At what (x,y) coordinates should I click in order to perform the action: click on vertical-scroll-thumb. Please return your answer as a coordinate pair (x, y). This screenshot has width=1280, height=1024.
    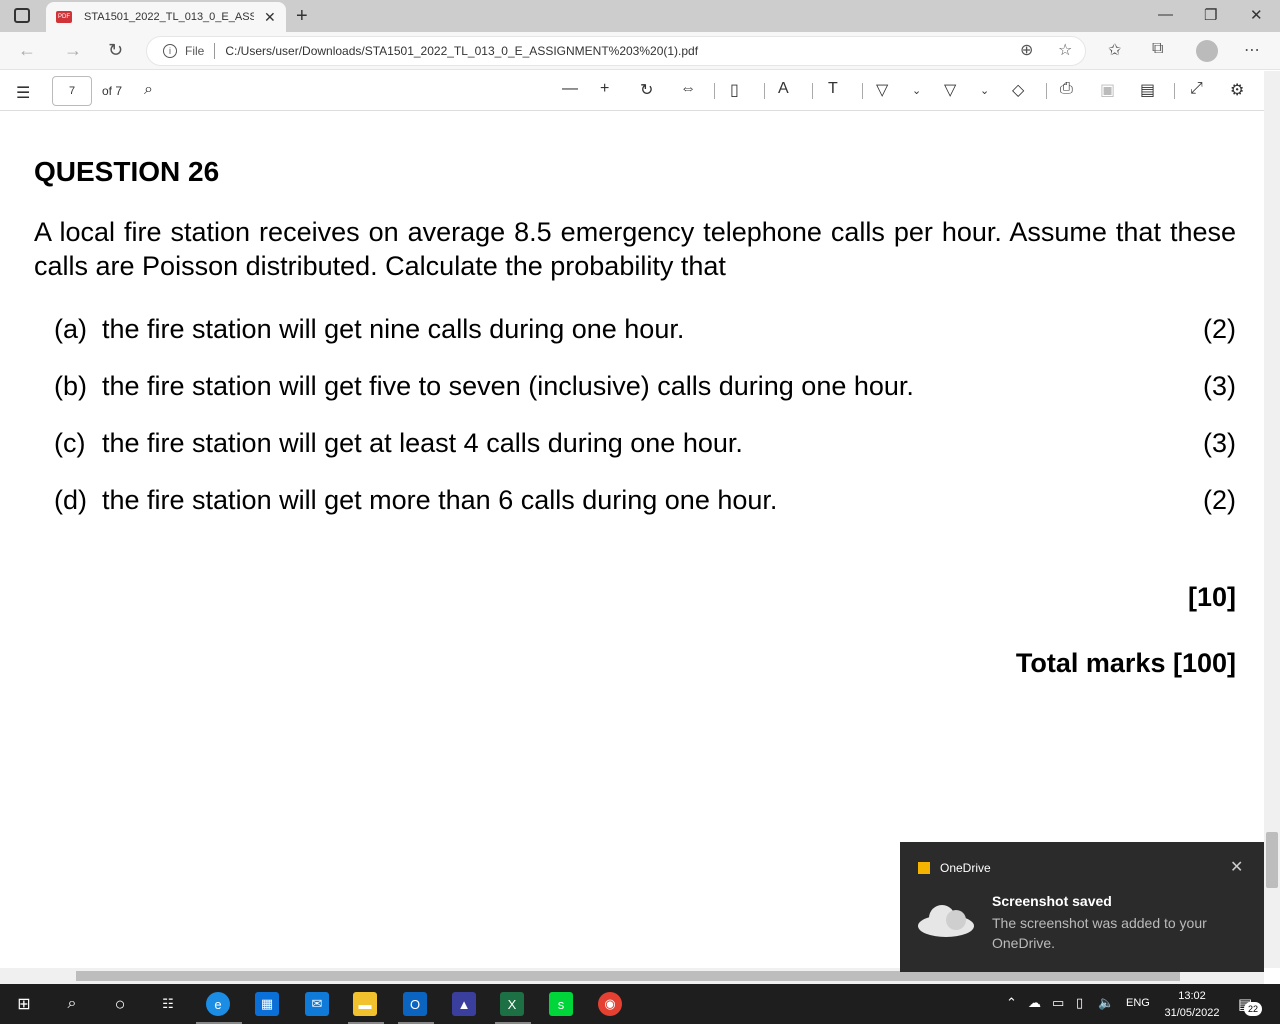
    Looking at the image, I should click on (1272, 860).